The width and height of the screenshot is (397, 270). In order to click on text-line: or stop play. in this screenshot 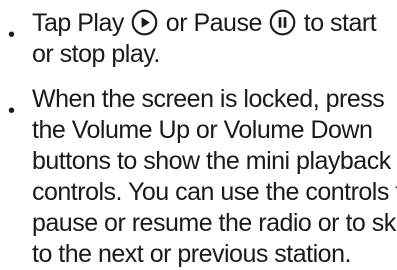, I will do `click(96, 54)`.